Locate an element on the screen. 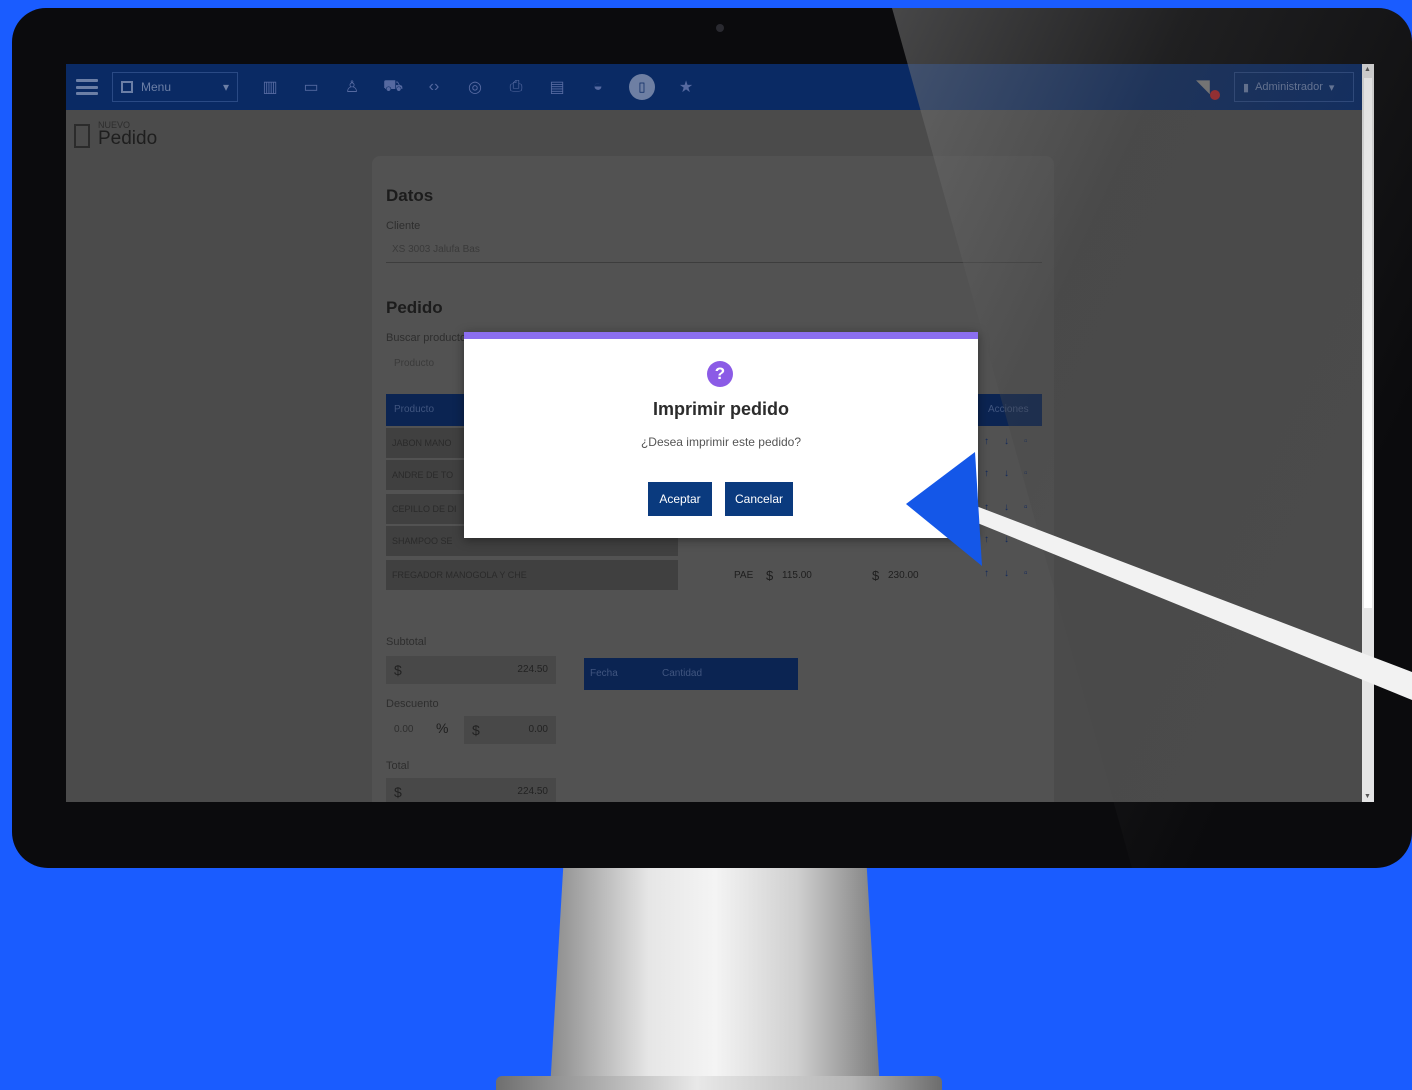 The image size is (1412, 1090). pointer-arrow-head is located at coordinates (944, 509).